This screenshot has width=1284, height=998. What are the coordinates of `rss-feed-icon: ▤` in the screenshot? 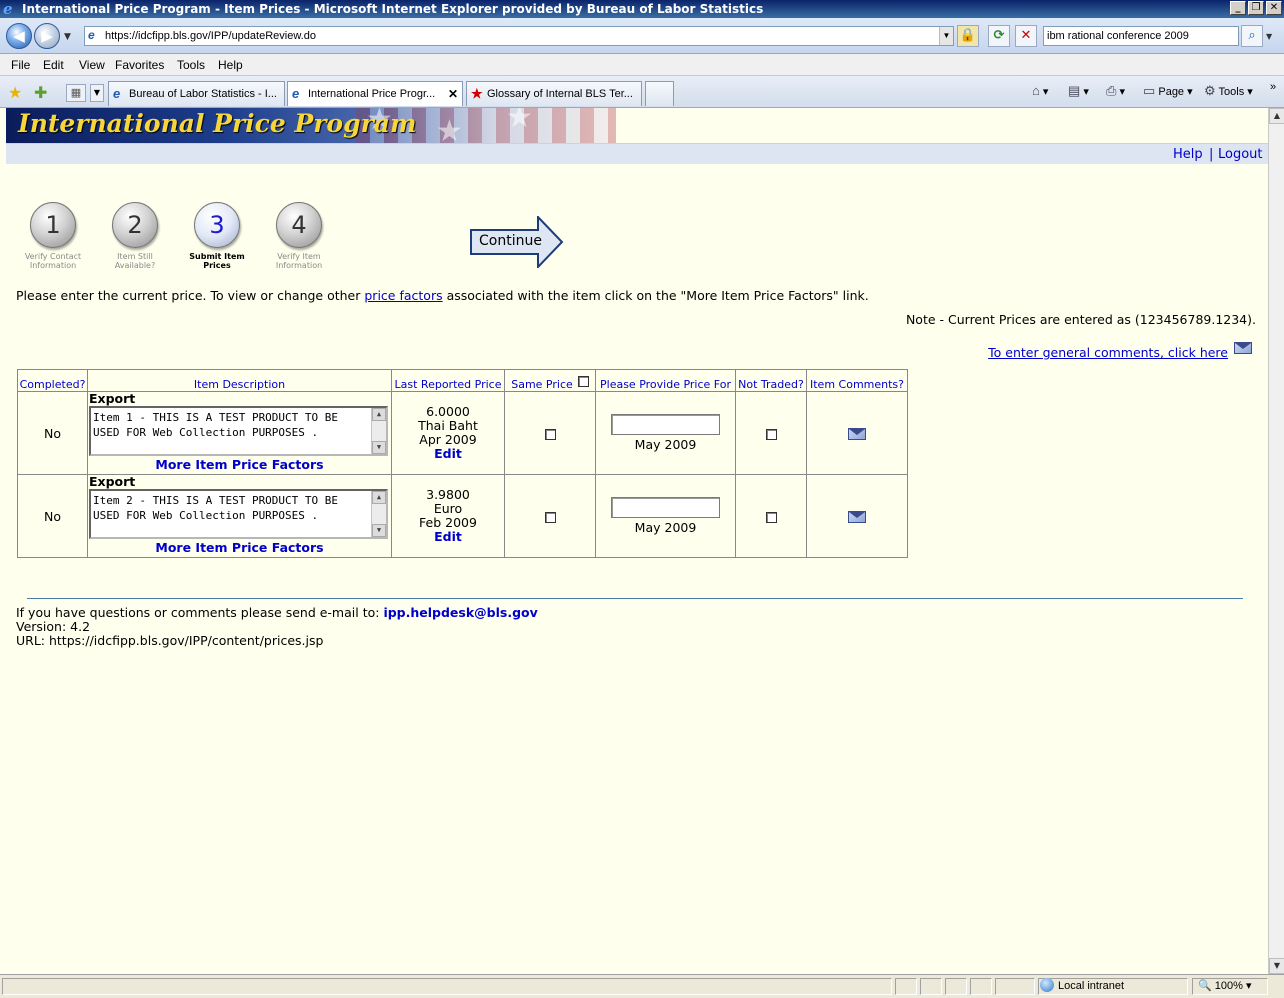 It's located at (1074, 90).